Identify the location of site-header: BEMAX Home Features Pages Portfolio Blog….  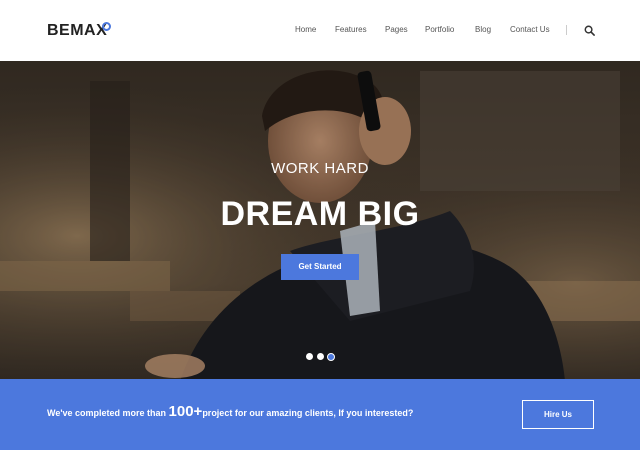
(320, 30).